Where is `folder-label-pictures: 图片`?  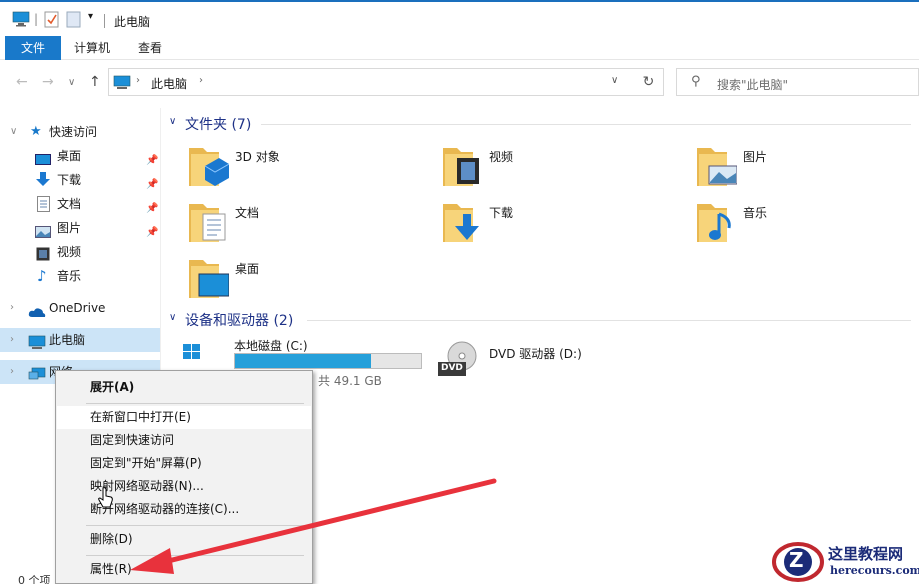 folder-label-pictures: 图片 is located at coordinates (755, 156).